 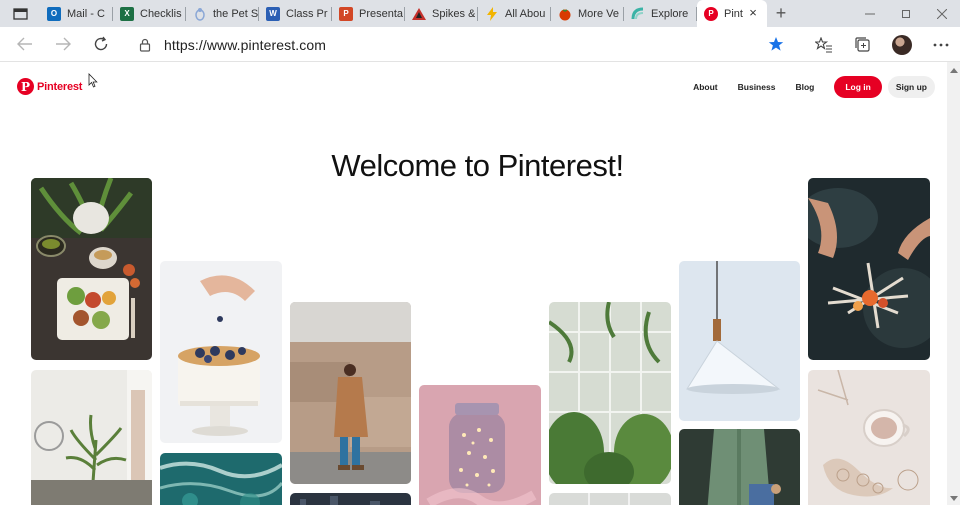 What do you see at coordinates (54, 13) in the screenshot?
I see `outlook-icon: O` at bounding box center [54, 13].